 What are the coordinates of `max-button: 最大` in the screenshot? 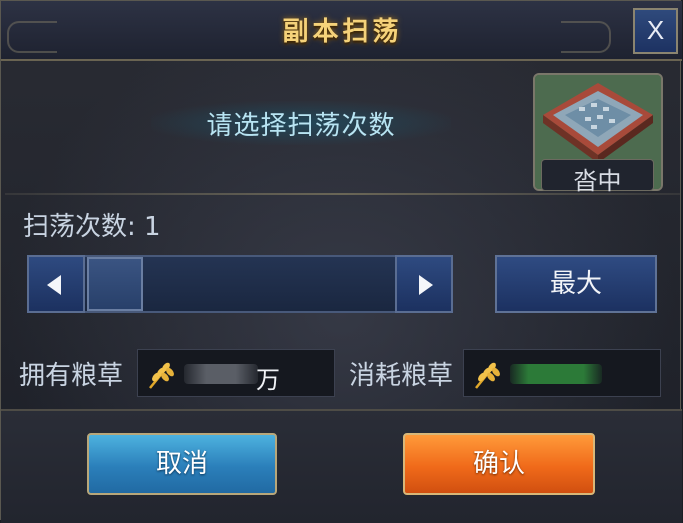 It's located at (576, 284).